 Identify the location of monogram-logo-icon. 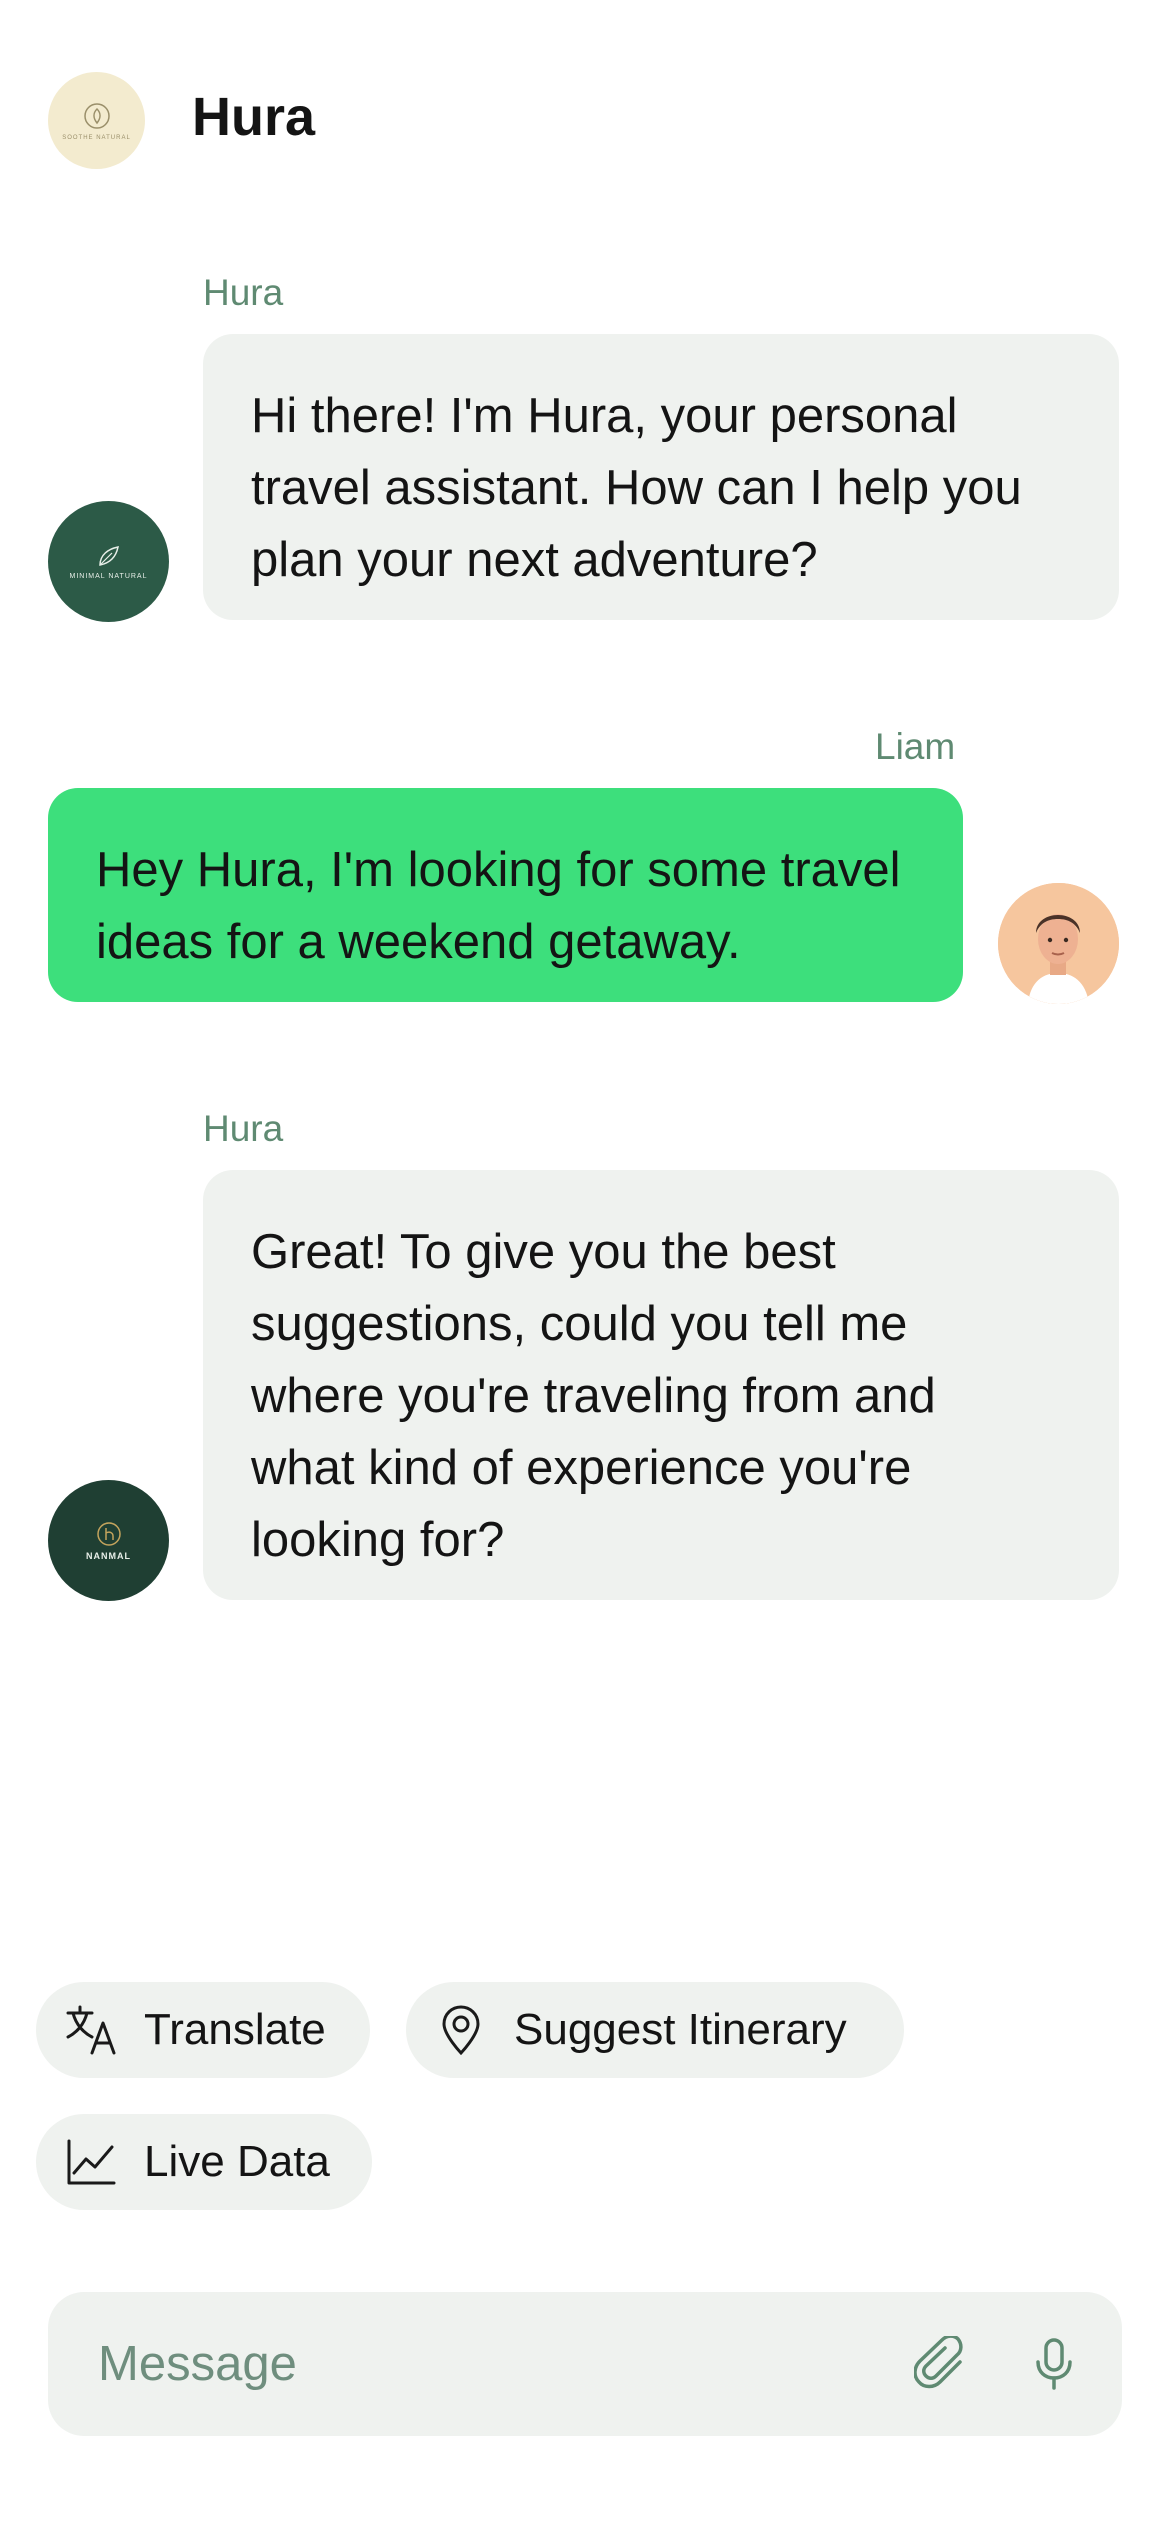
(108, 1533).